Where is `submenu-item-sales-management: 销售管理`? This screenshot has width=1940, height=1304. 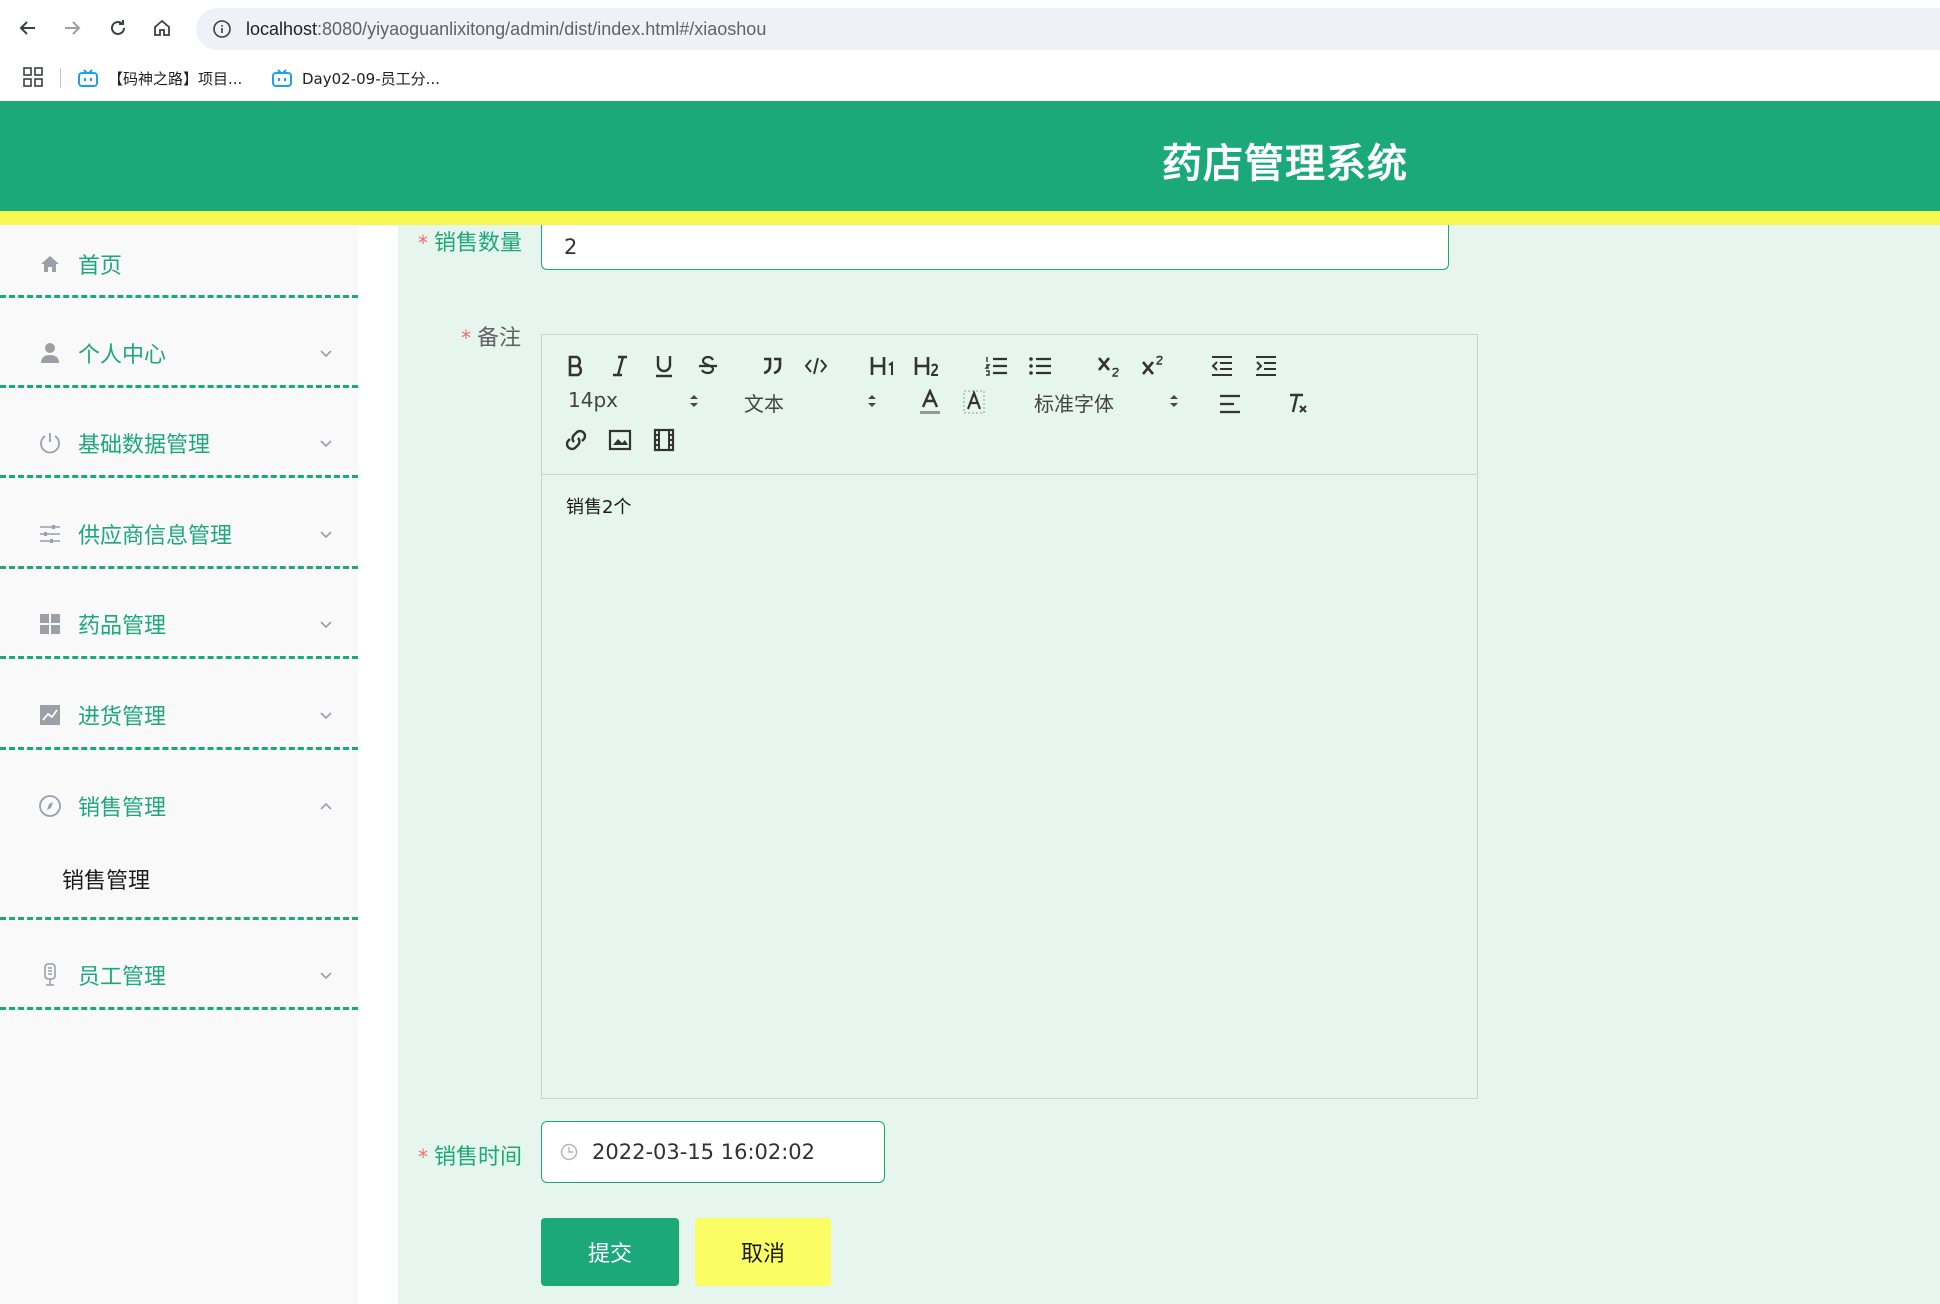
submenu-item-sales-management: 销售管理 is located at coordinates (106, 879).